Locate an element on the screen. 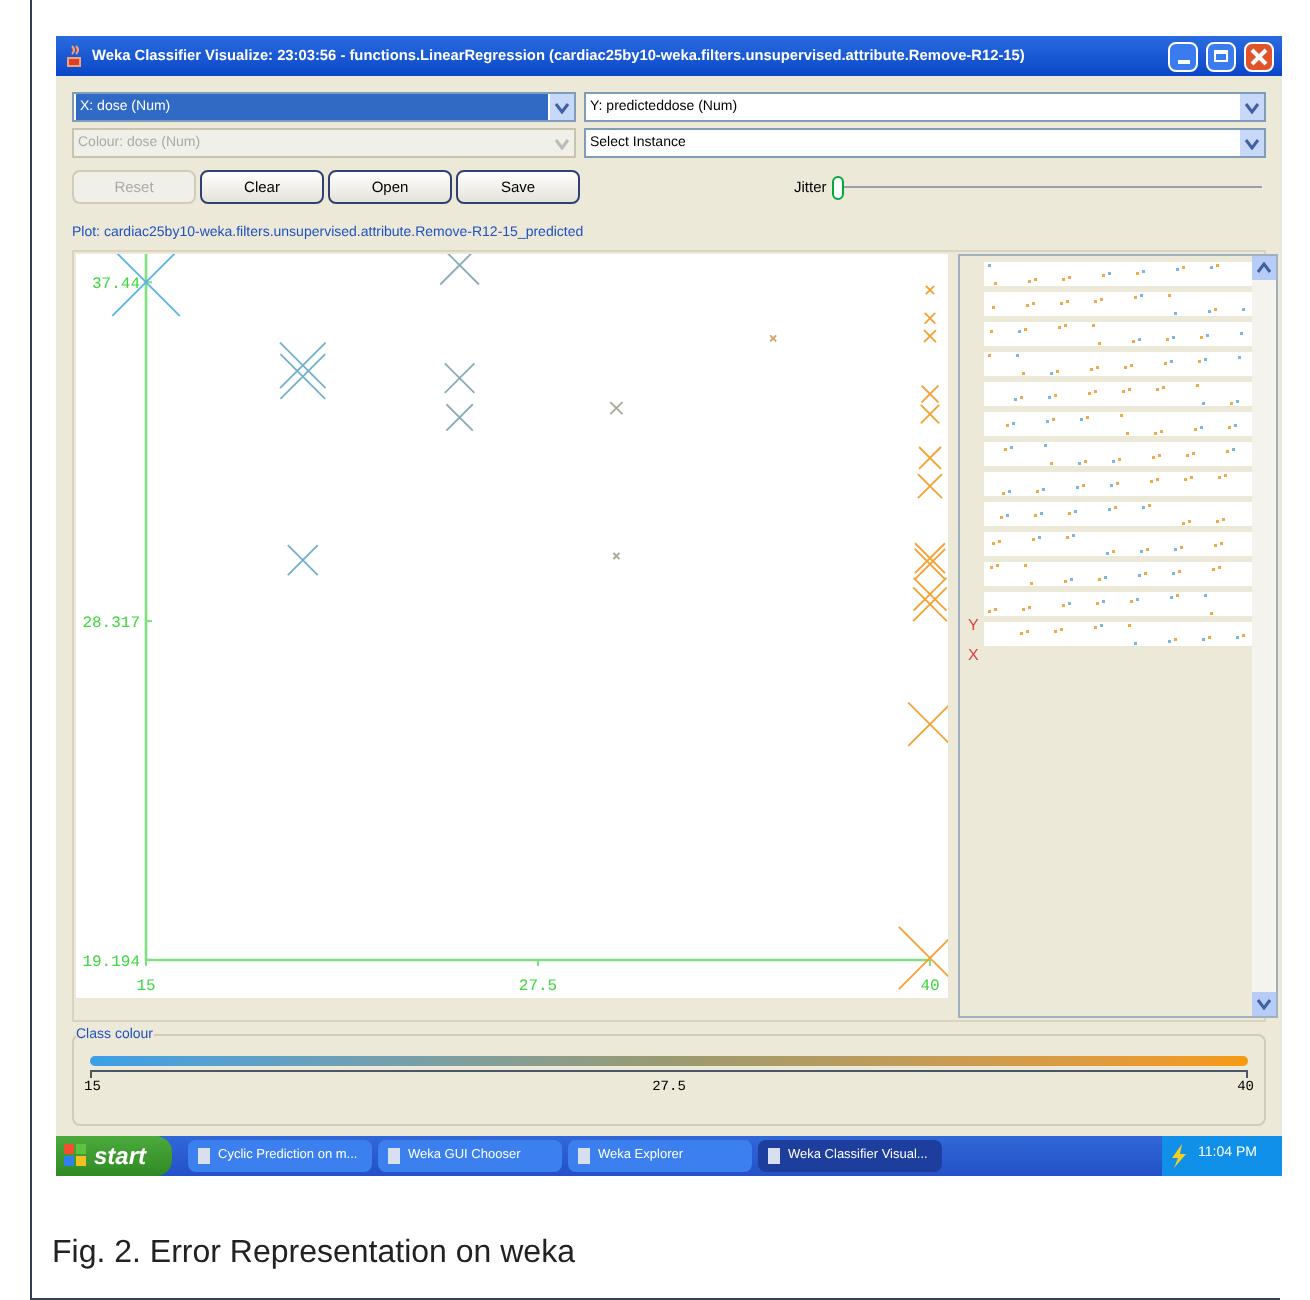  start-button: start is located at coordinates (114, 1155).